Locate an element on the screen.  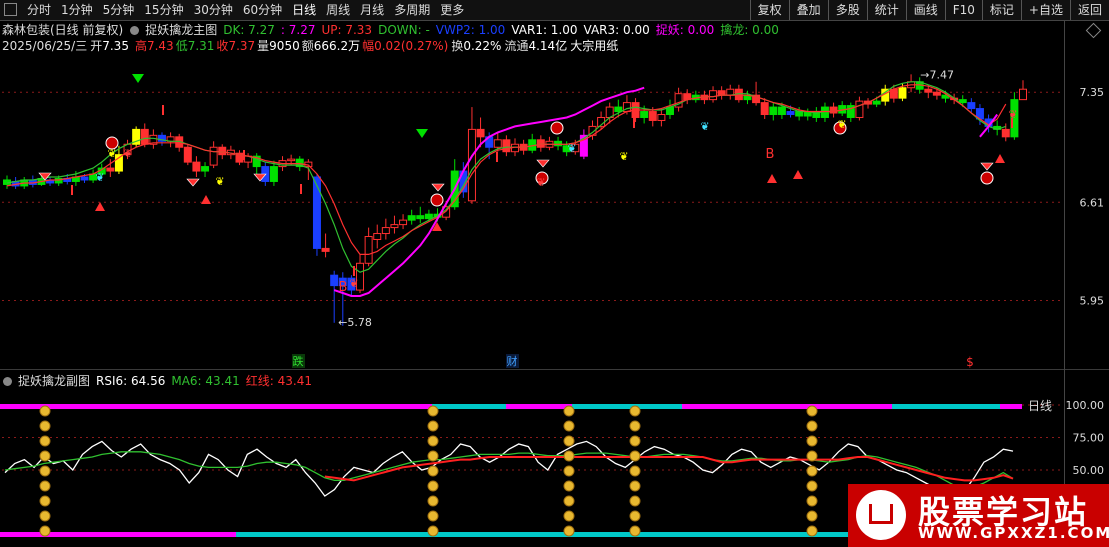
butterfly-icon-3: ❦ is located at coordinates (219, 181).